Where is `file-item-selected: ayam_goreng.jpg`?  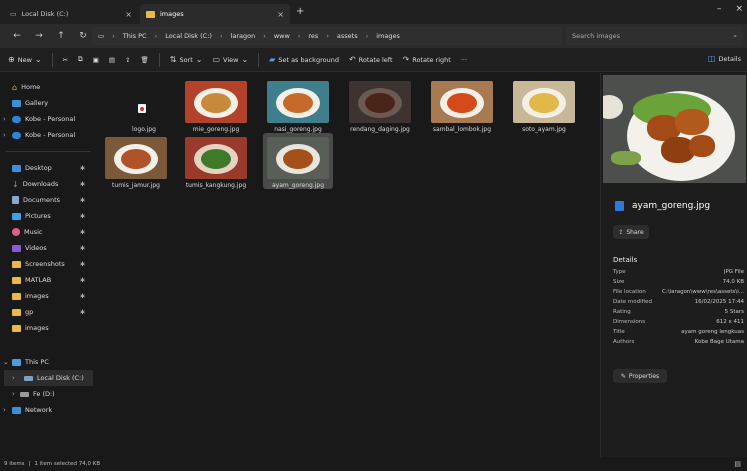 file-item-selected: ayam_goreng.jpg is located at coordinates (298, 161).